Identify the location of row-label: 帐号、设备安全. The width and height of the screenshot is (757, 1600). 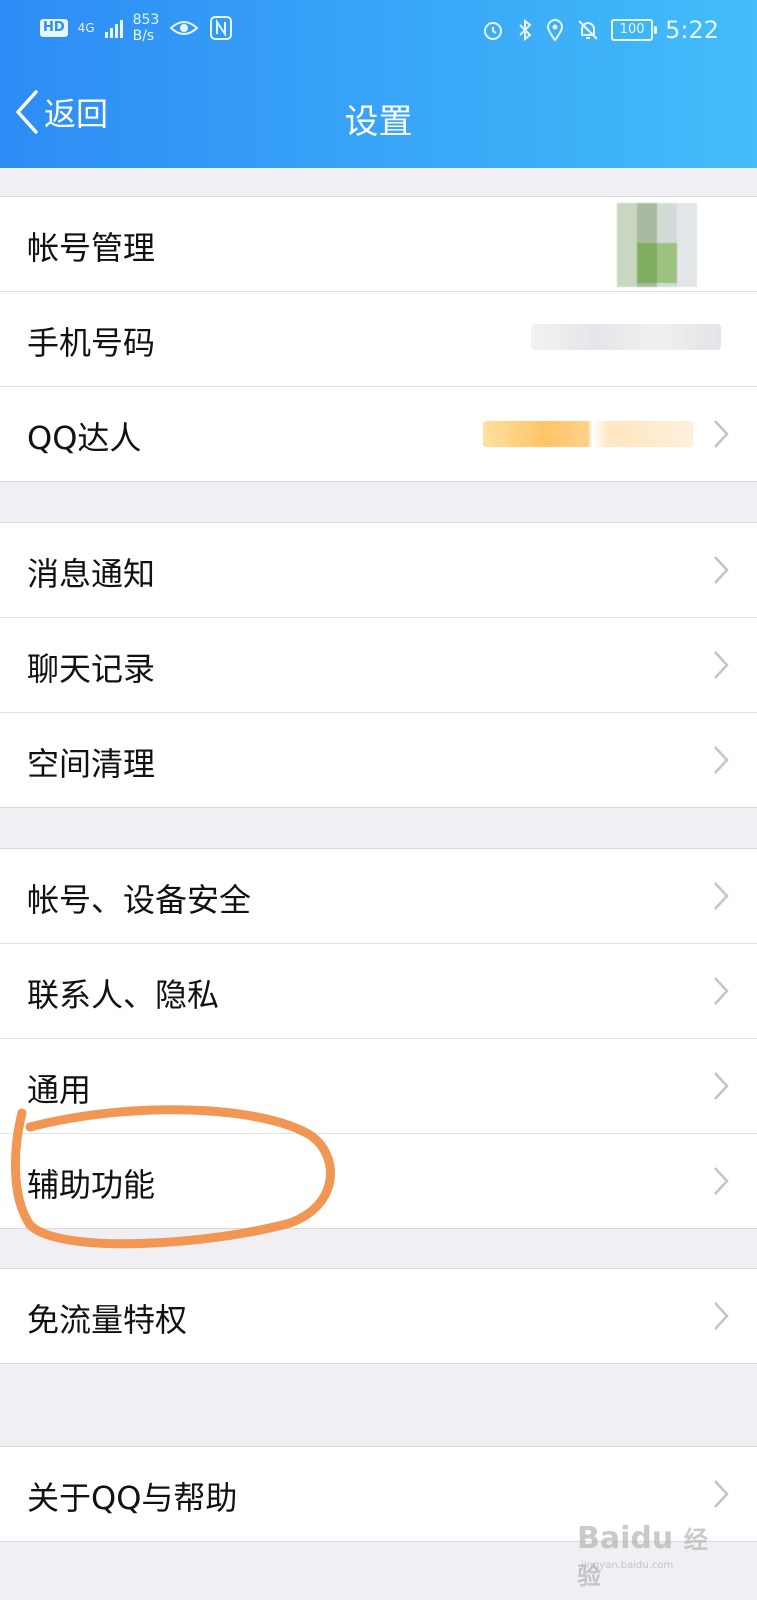
(139, 900).